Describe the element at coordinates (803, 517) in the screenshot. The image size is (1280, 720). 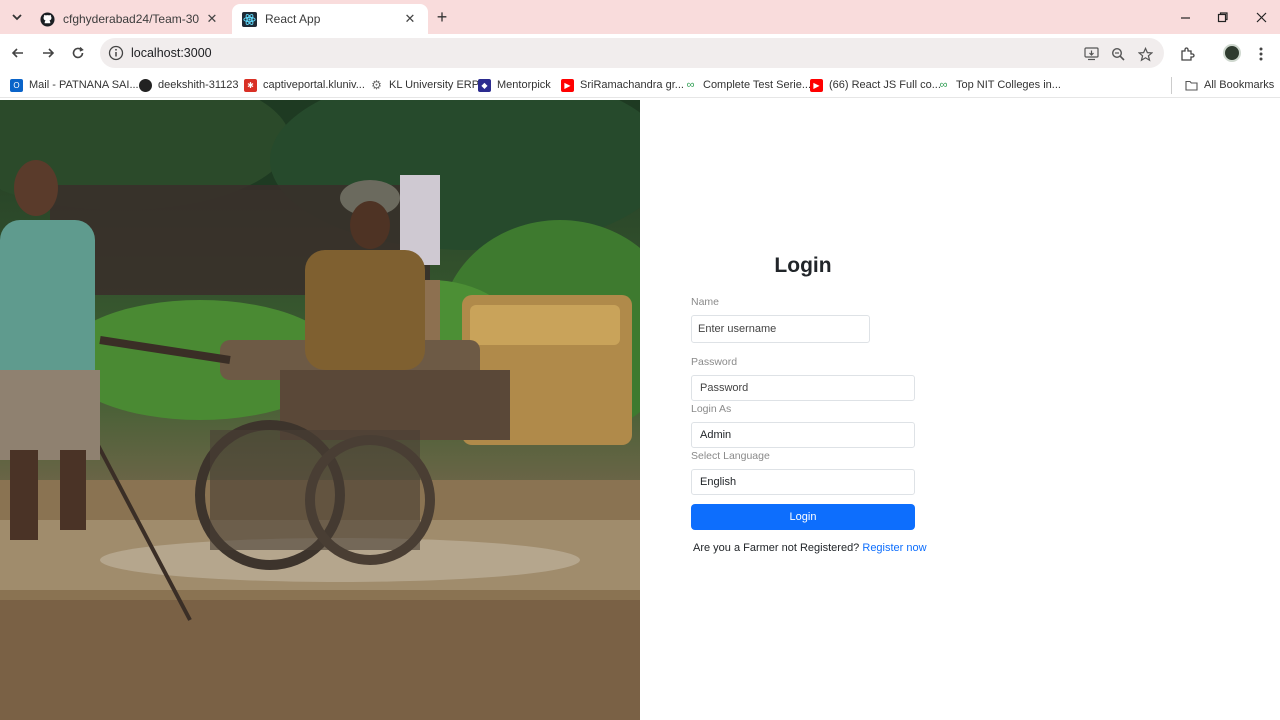
I see `login-button: Login` at that location.